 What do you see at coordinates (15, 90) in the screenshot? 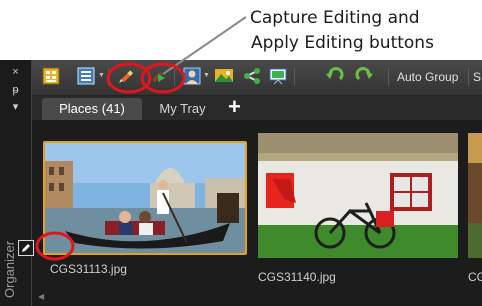
I see `panel-pin-button: ᵽ` at bounding box center [15, 90].